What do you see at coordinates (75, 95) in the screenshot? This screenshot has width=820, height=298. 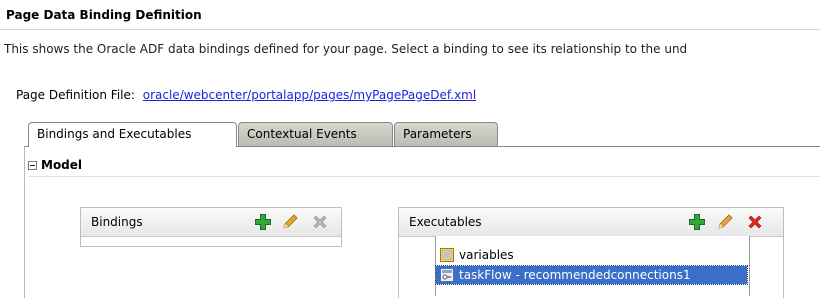 I see `page-definition-label: Page Definition File:` at bounding box center [75, 95].